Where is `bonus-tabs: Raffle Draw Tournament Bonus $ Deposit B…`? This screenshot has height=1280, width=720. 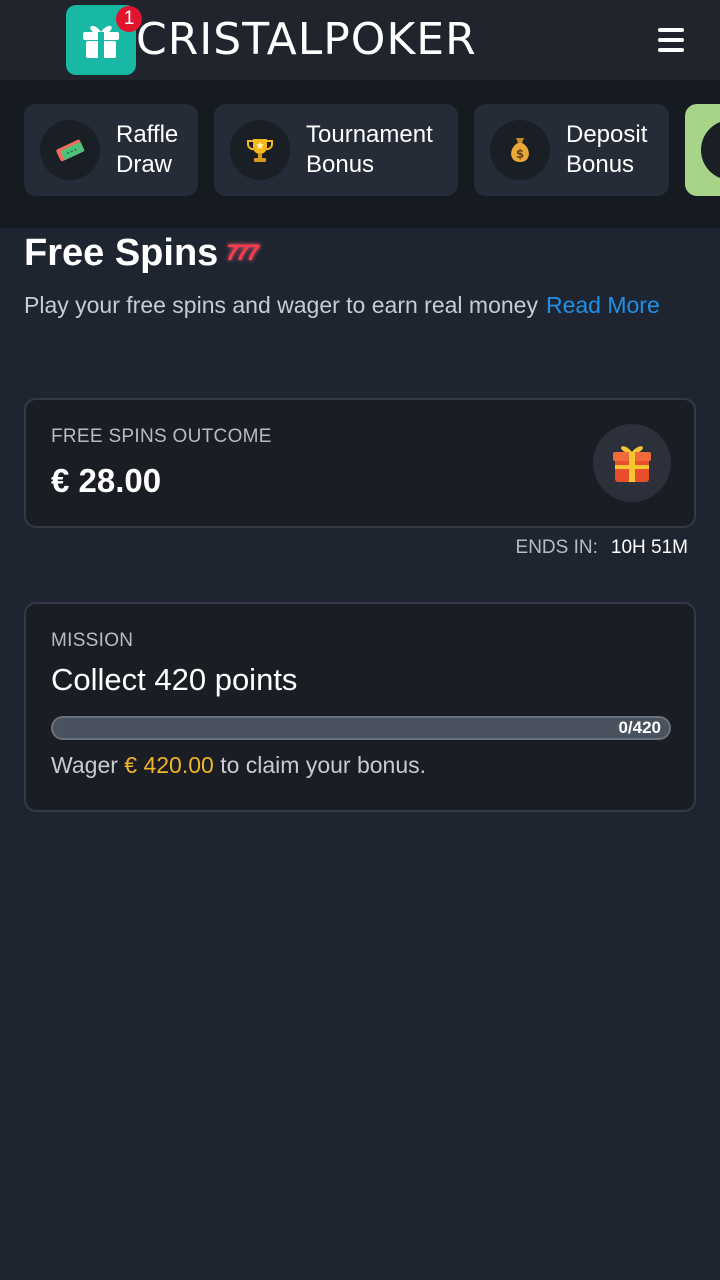 bonus-tabs: Raffle Draw Tournament Bonus $ Deposit B… is located at coordinates (360, 154).